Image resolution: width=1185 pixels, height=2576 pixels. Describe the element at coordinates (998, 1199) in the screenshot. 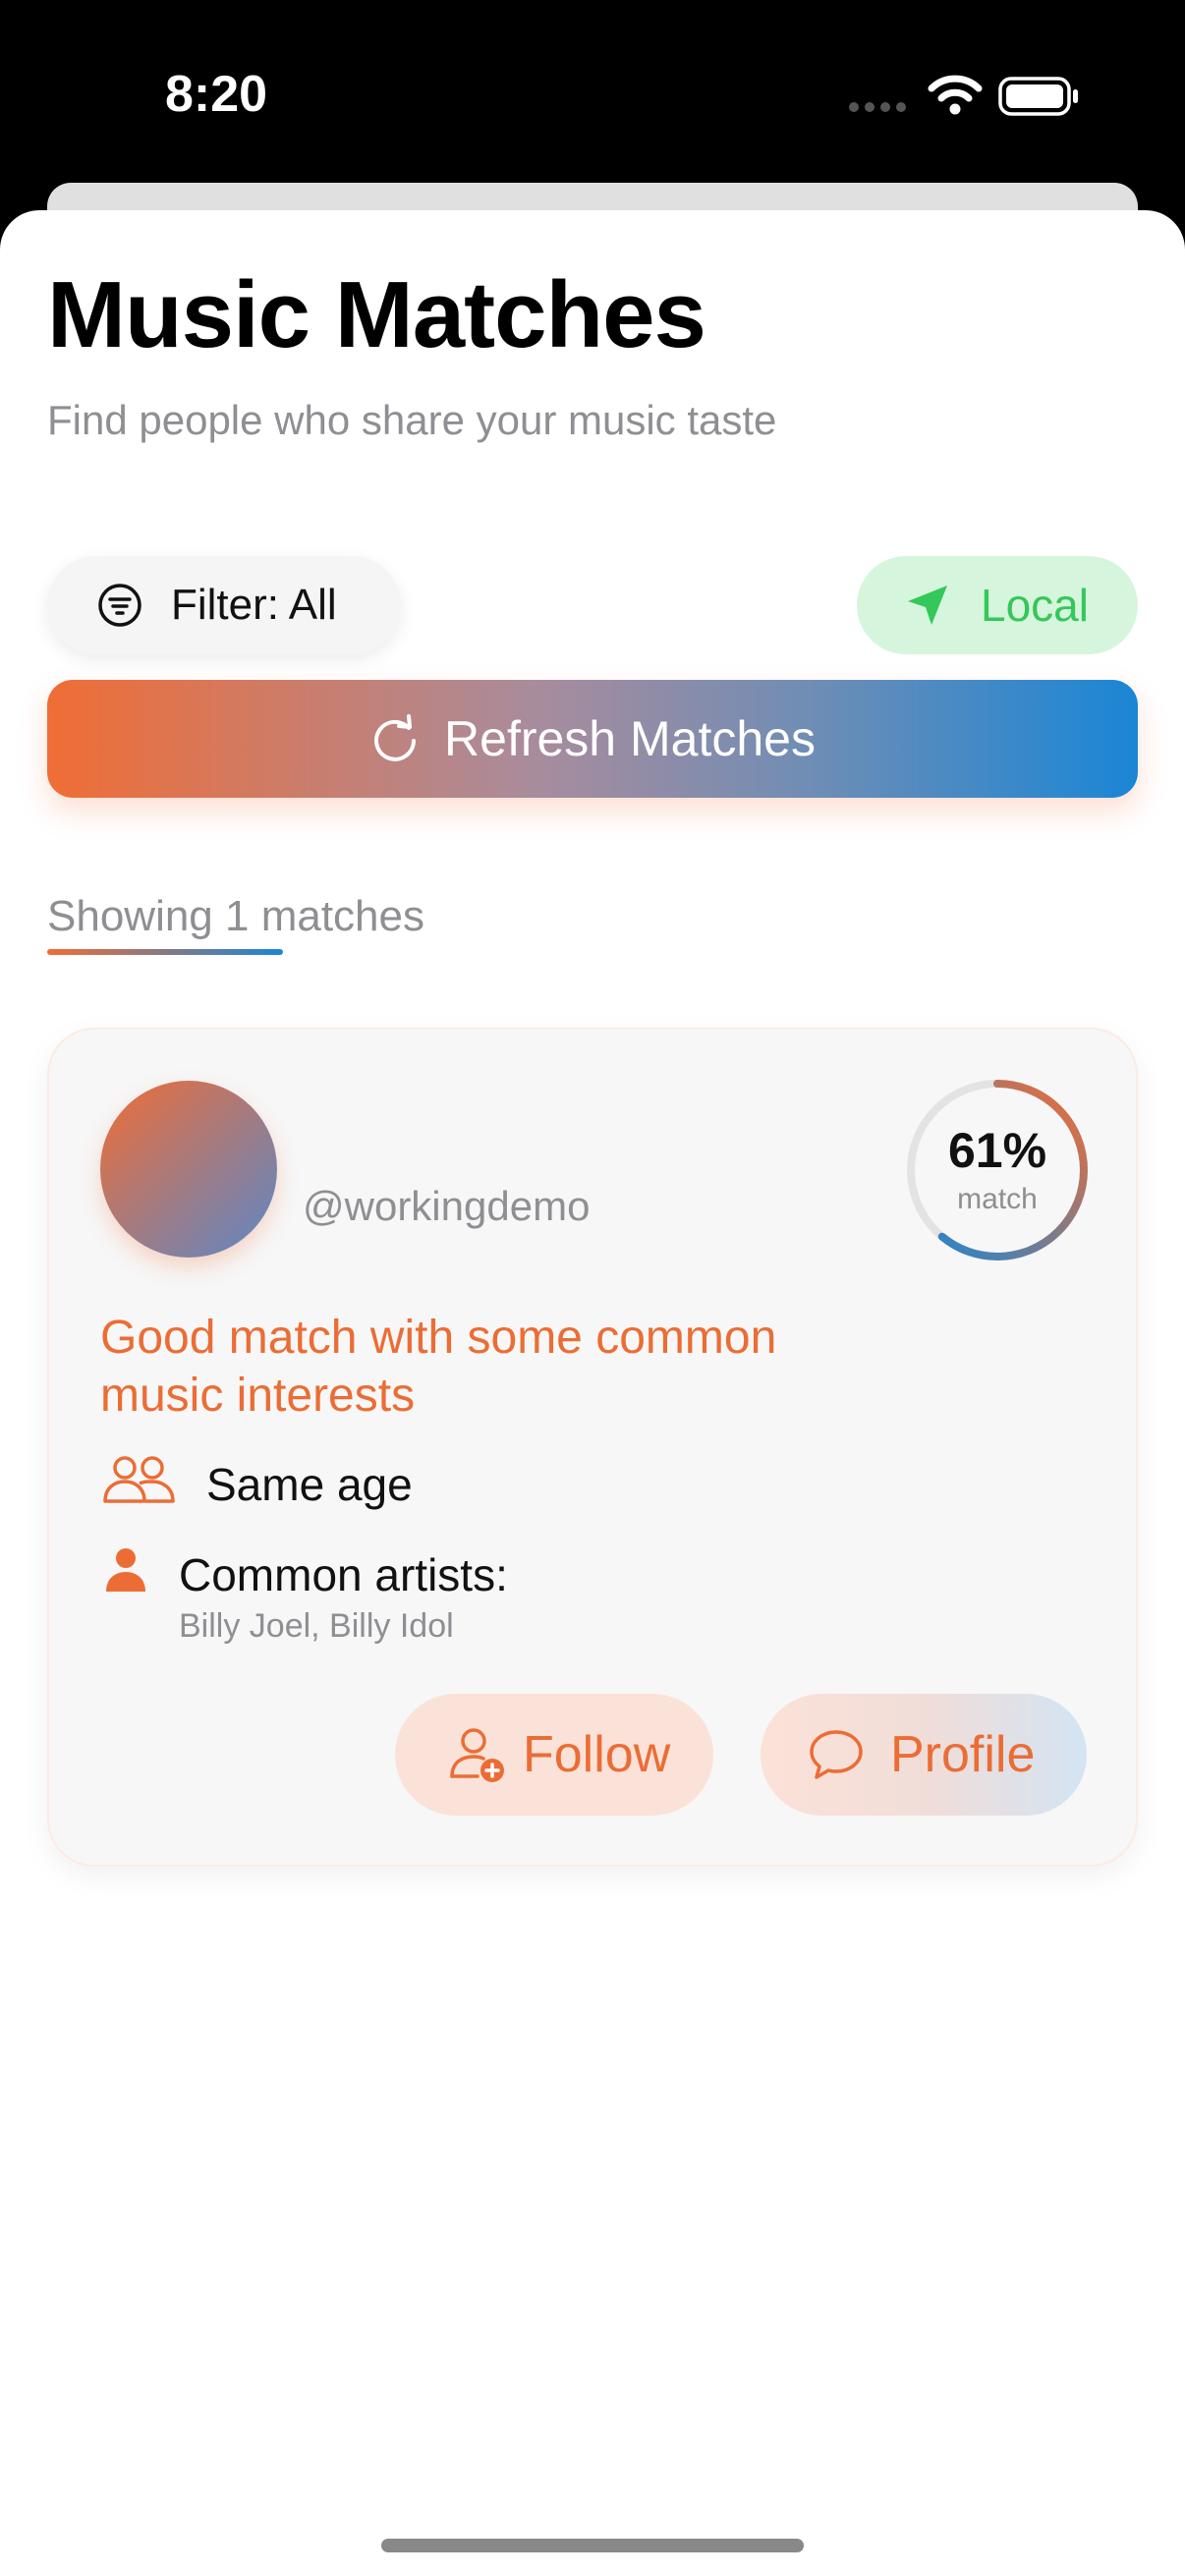

I see `match-label: match` at that location.